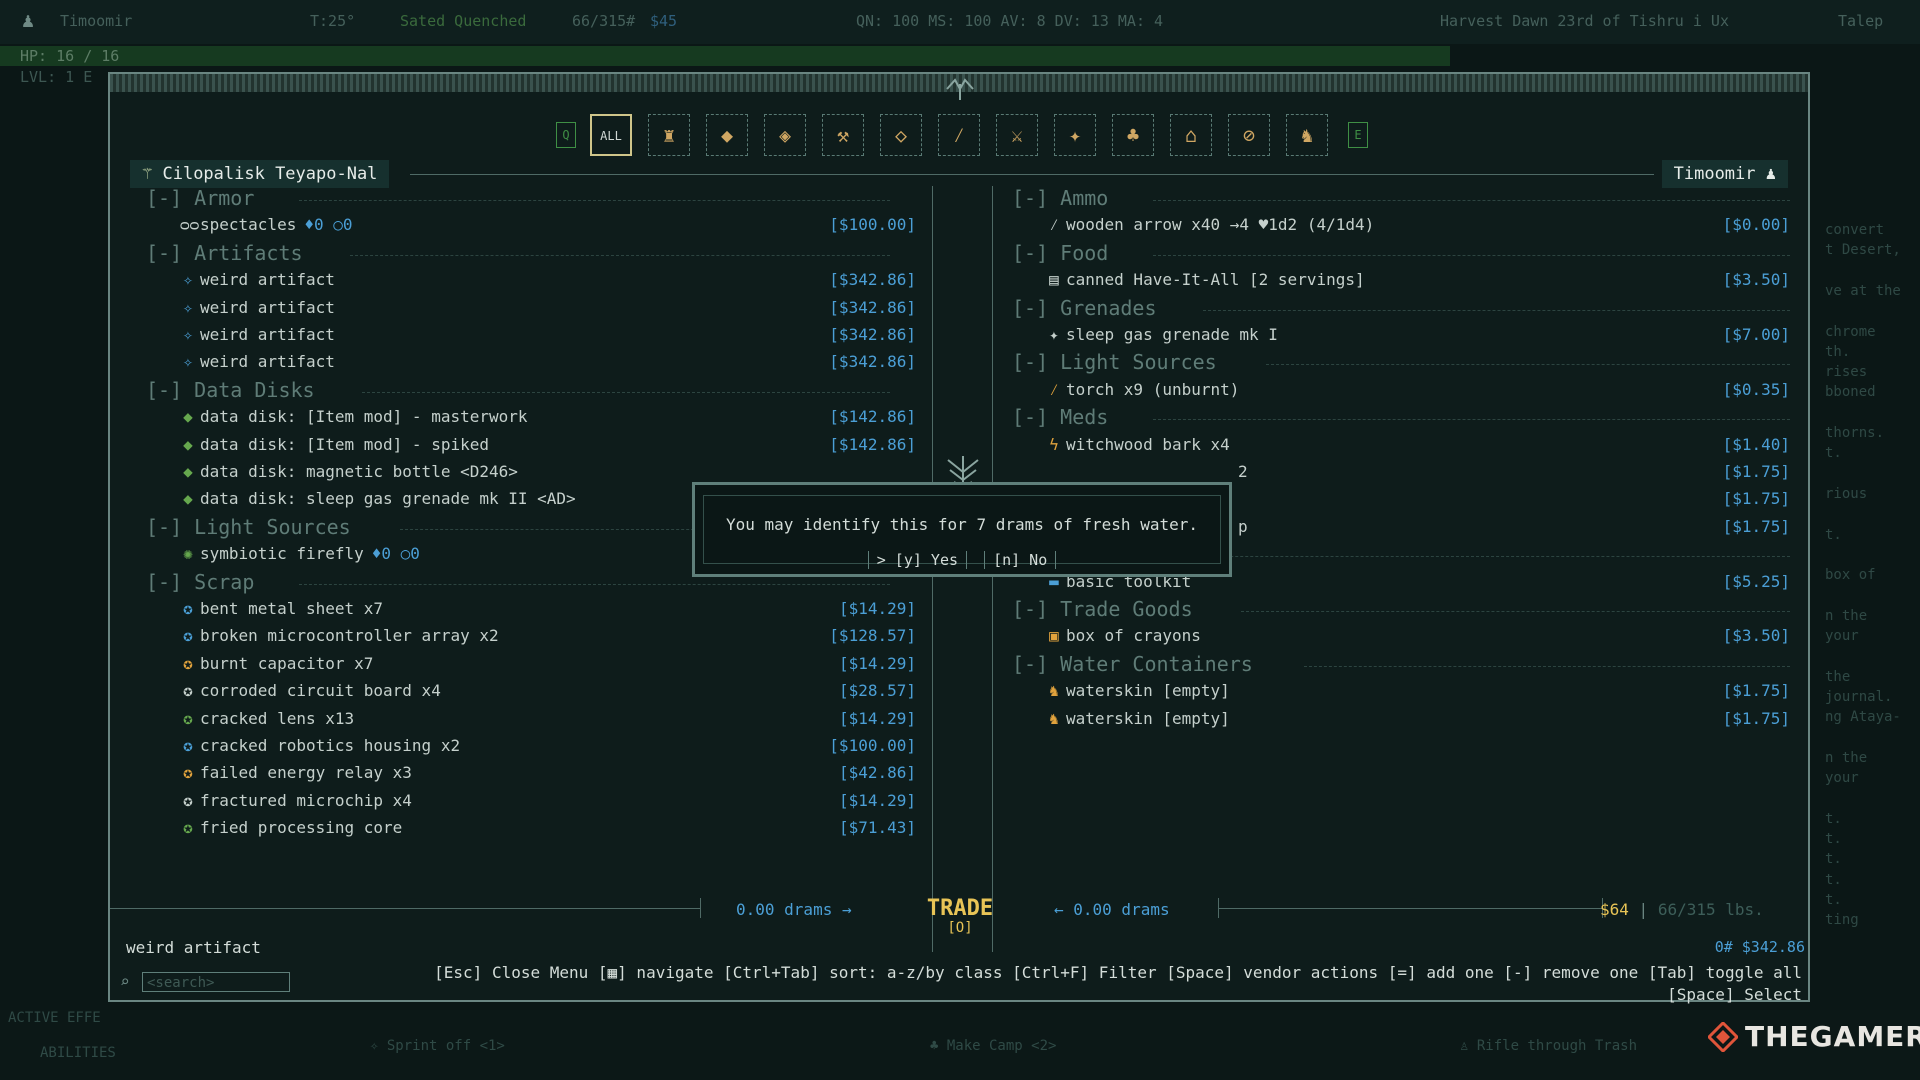  What do you see at coordinates (230, 390) in the screenshot?
I see `category-header: [-] Data Disks` at bounding box center [230, 390].